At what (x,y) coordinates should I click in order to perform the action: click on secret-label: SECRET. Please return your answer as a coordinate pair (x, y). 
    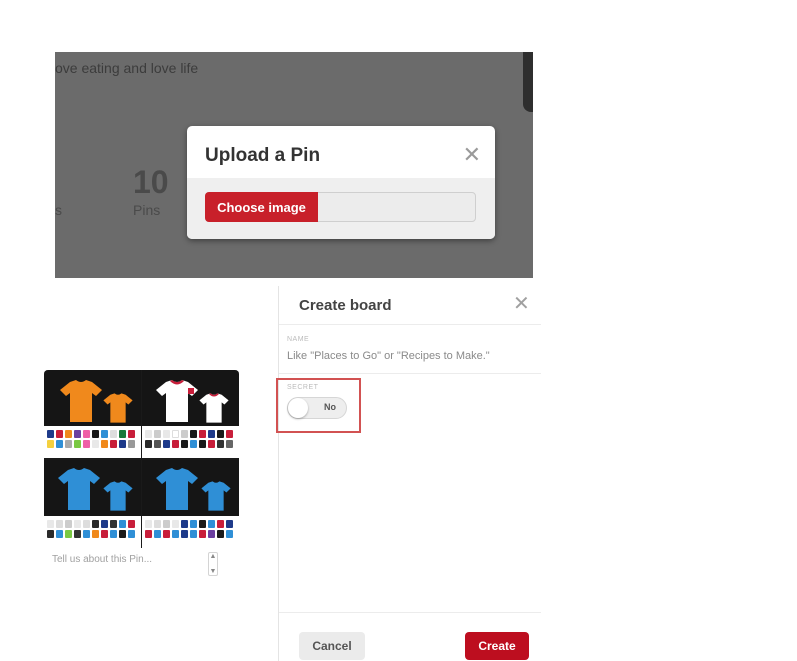
    Looking at the image, I should click on (303, 387).